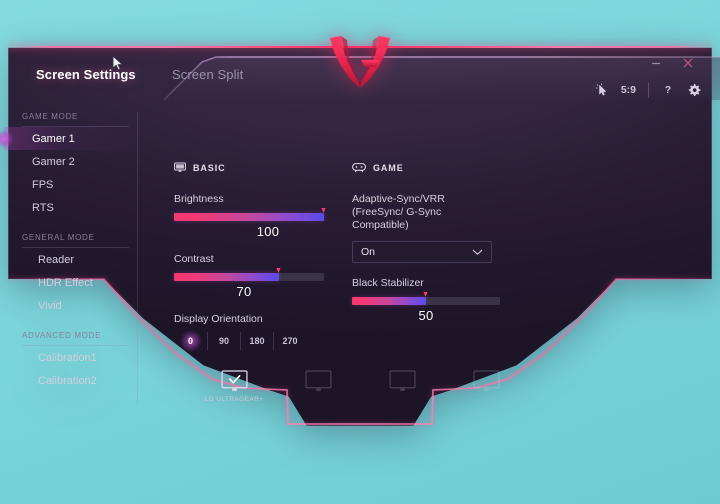  I want to click on black-stabilizer-value: 50, so click(426, 315).